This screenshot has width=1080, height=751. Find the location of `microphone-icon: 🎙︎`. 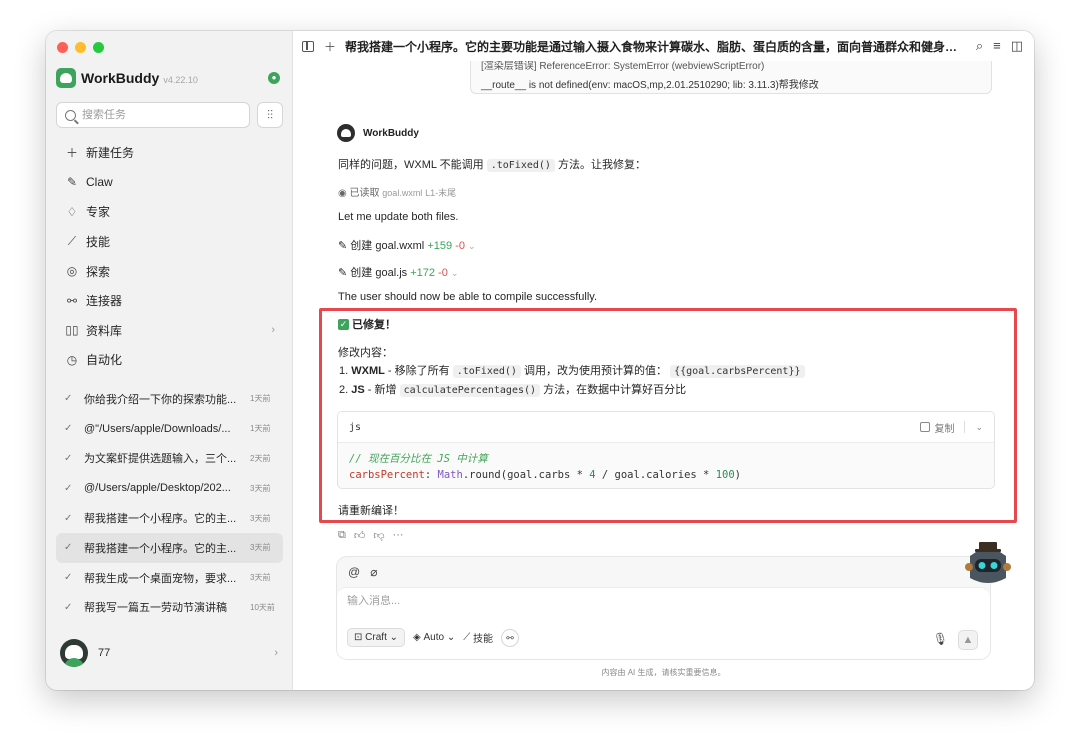

microphone-icon: 🎙︎ is located at coordinates (940, 639).